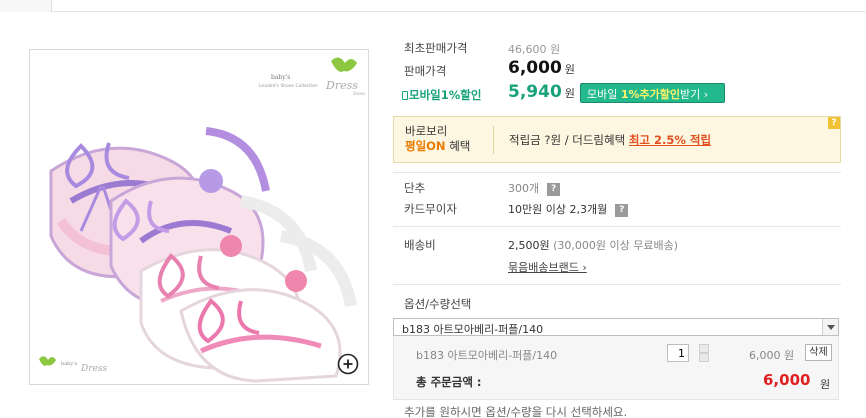 This screenshot has width=866, height=418. Describe the element at coordinates (516, 411) in the screenshot. I see `reselect-notice: 추가를 원하시면 옵션/수량을 다시 선택하세요.` at that location.